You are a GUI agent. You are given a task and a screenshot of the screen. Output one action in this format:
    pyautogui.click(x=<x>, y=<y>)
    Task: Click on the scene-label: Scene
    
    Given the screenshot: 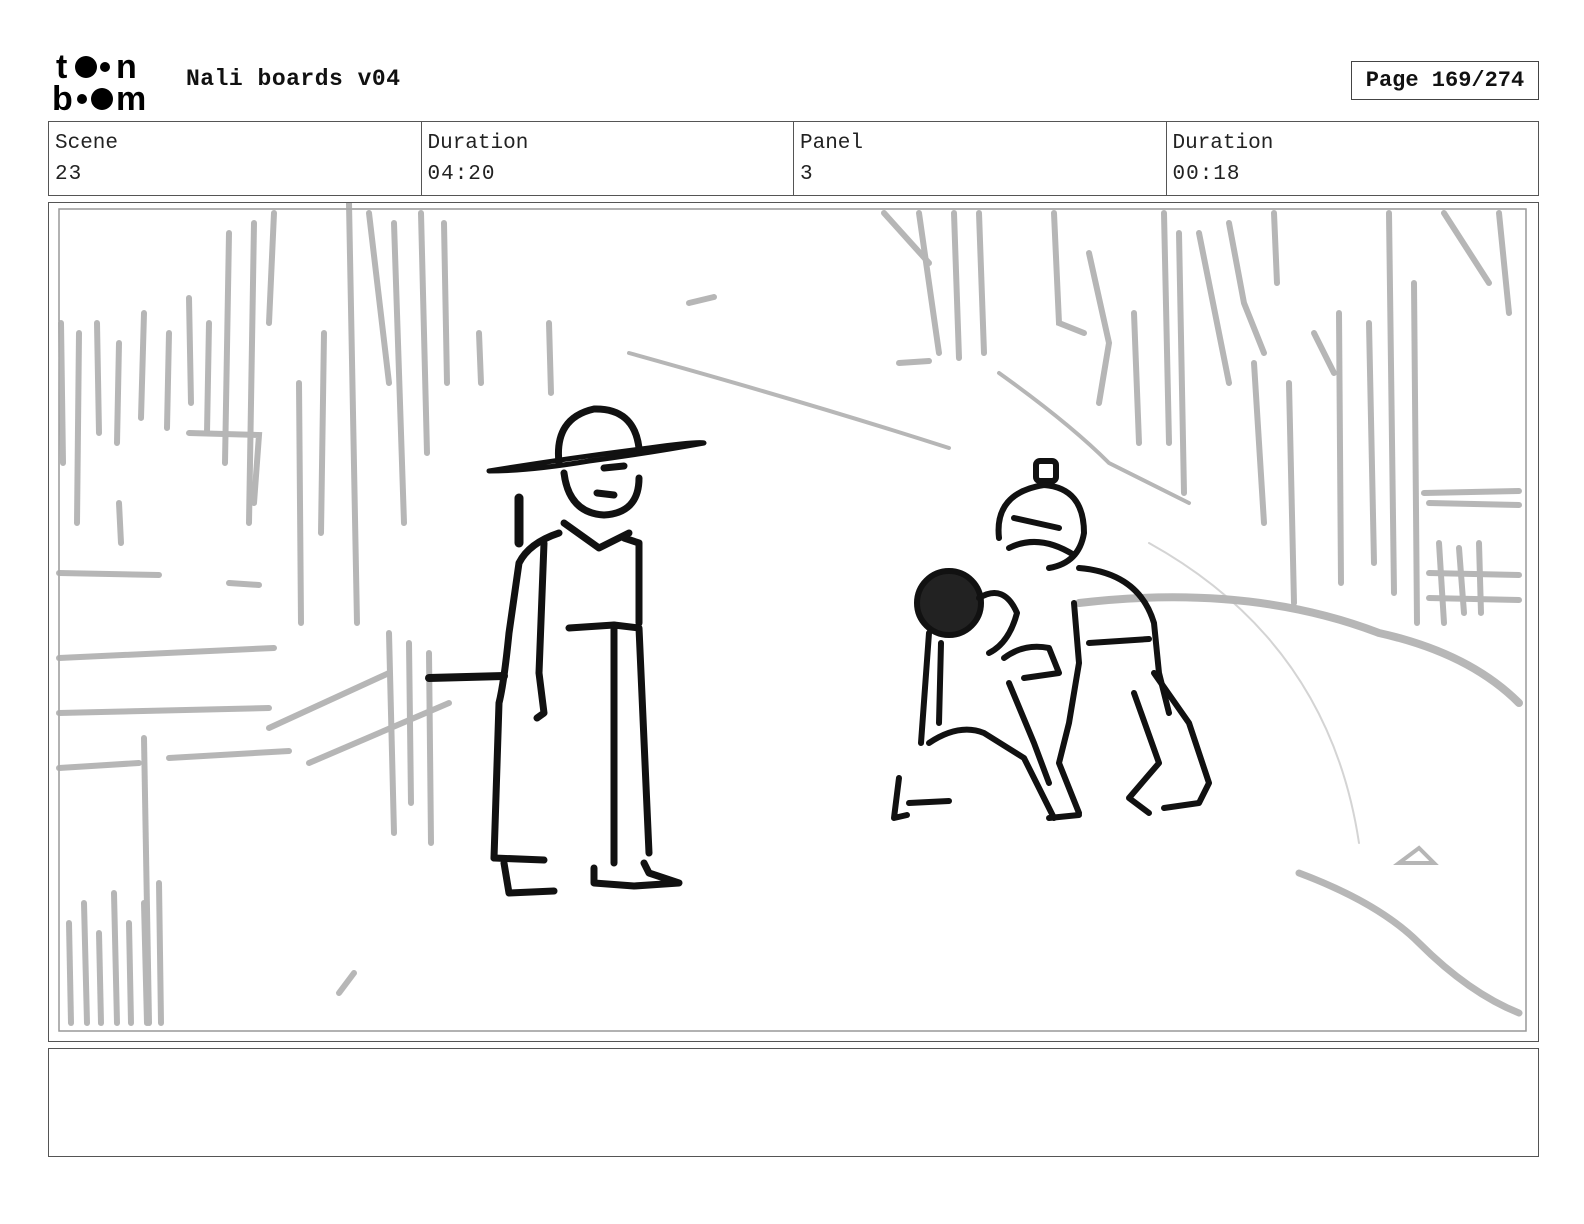 What is the action you would take?
    pyautogui.click(x=87, y=143)
    